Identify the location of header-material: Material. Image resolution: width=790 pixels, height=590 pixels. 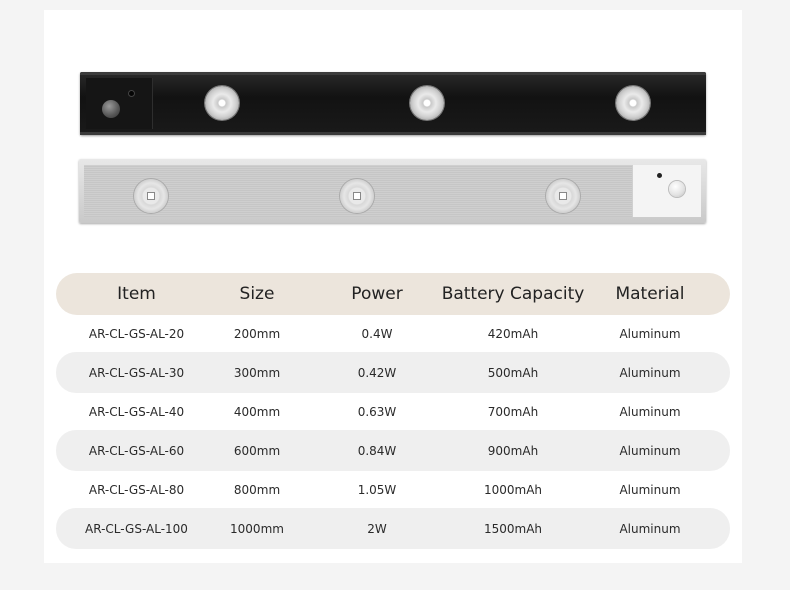
(650, 294).